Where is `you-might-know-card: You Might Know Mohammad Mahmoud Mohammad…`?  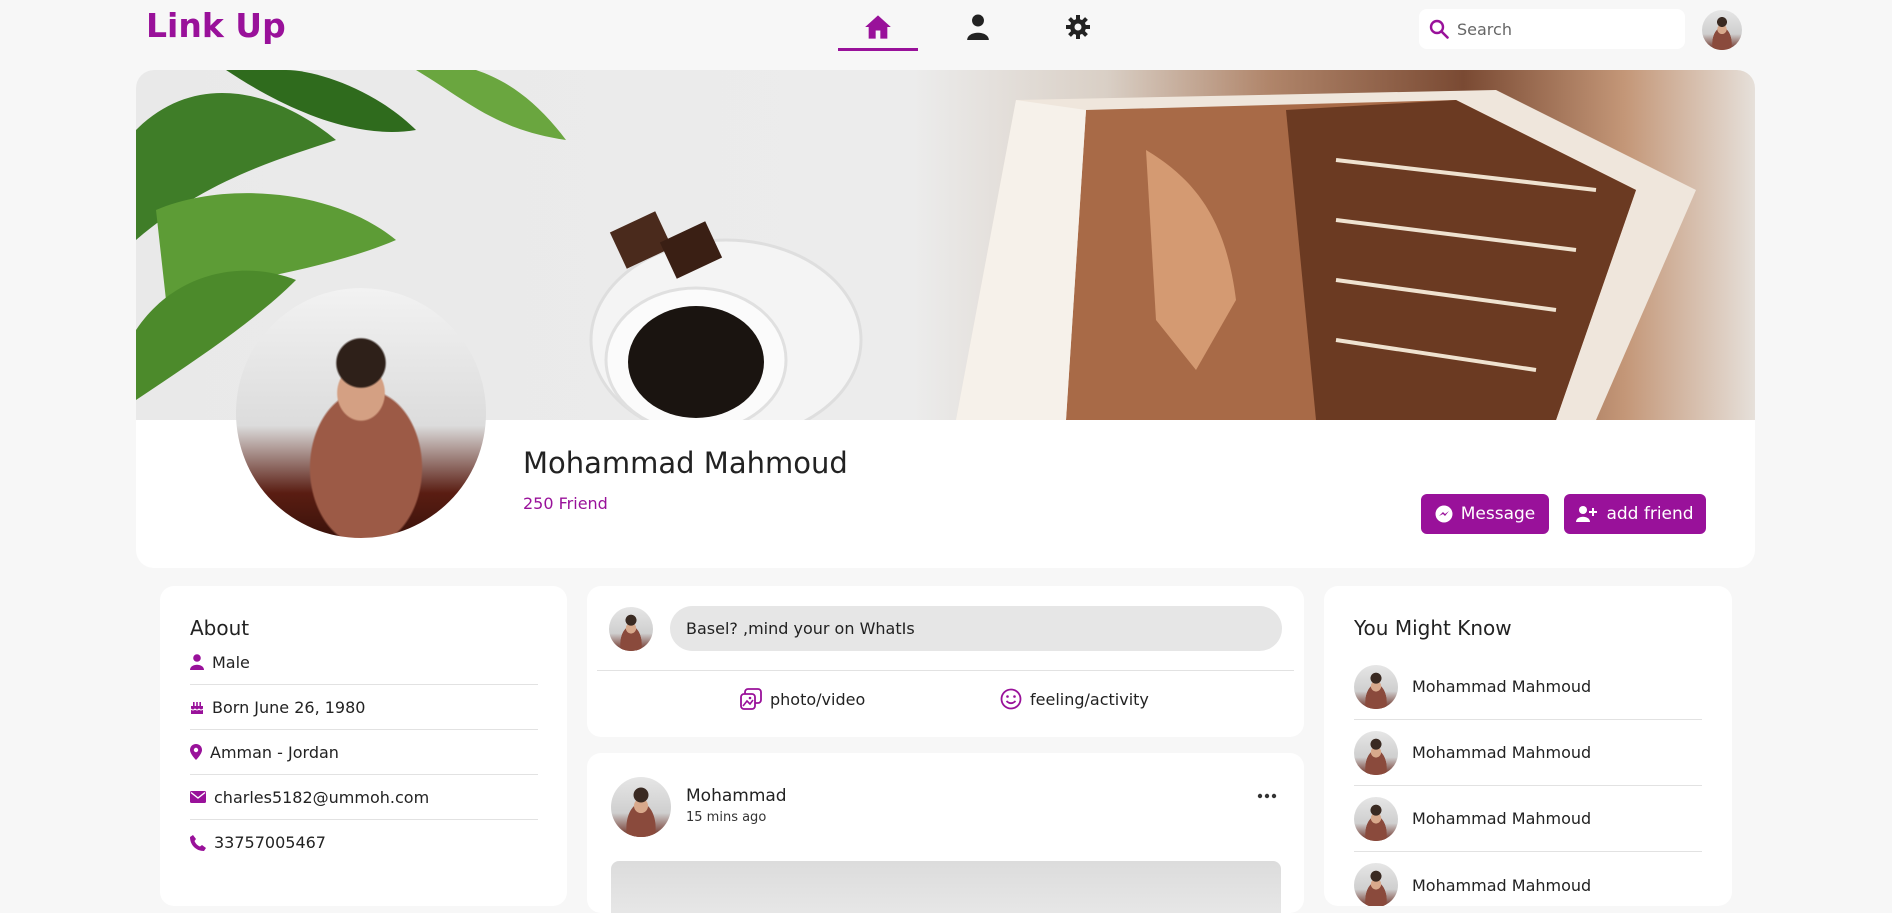 you-might-know-card: You Might Know Mohammad Mahmoud Mohammad… is located at coordinates (1528, 746).